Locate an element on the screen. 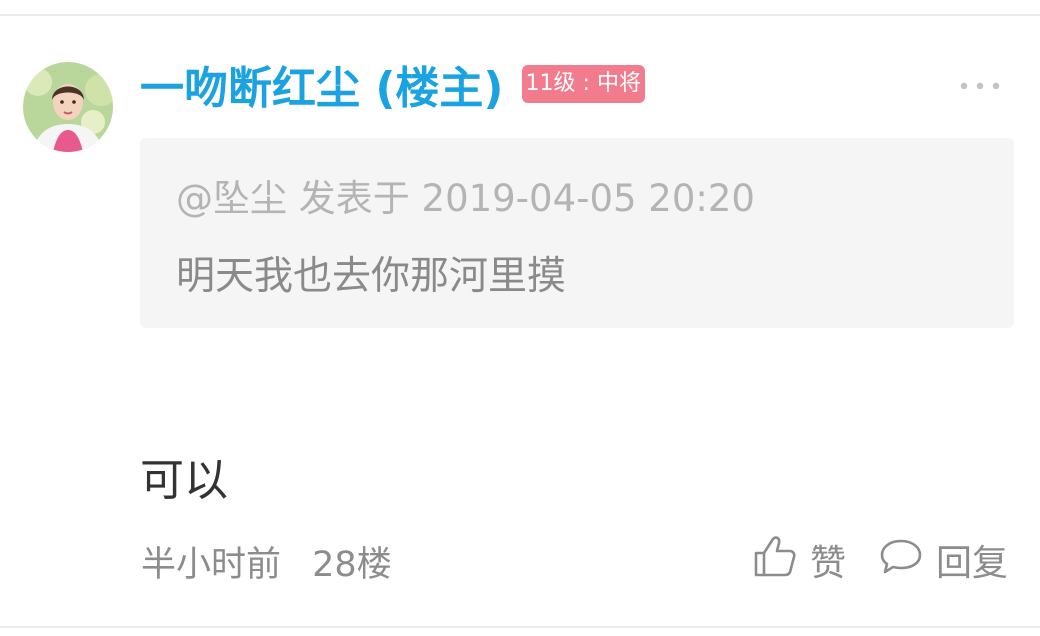  quote-text: 明天我也去你那河里摸 is located at coordinates (371, 276).